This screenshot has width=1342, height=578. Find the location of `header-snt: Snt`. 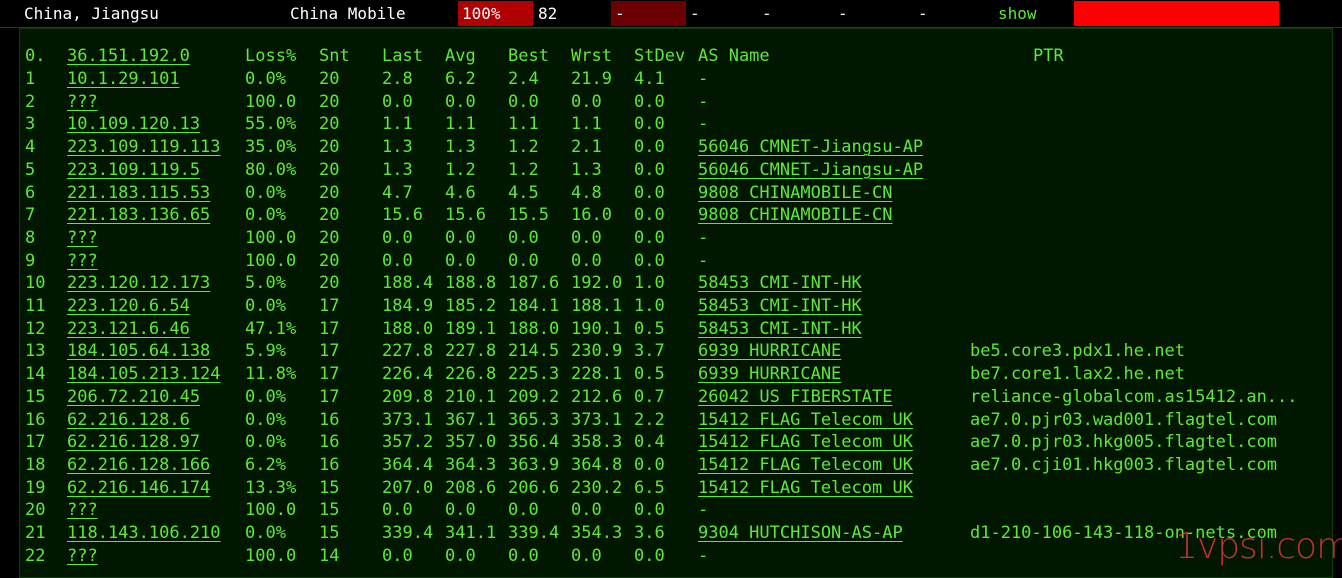

header-snt: Snt is located at coordinates (334, 56).